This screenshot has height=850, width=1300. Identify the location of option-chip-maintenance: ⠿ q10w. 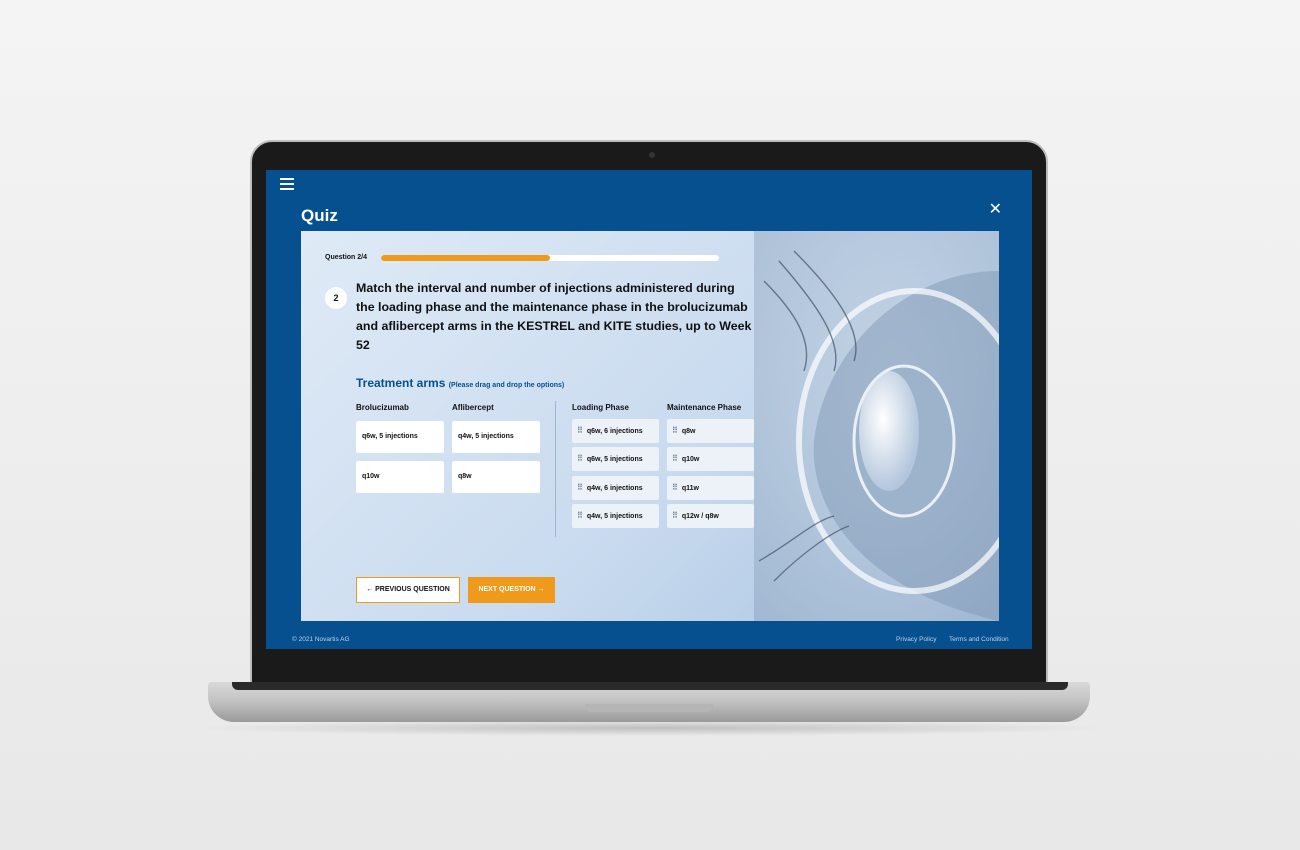
(710, 459).